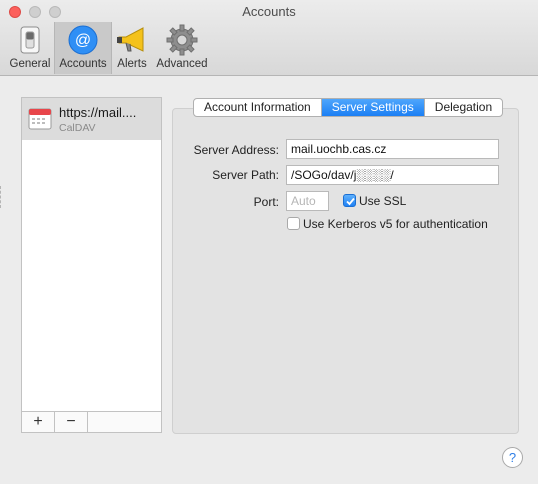  What do you see at coordinates (77, 128) in the screenshot?
I see `account-type: CalDAV` at bounding box center [77, 128].